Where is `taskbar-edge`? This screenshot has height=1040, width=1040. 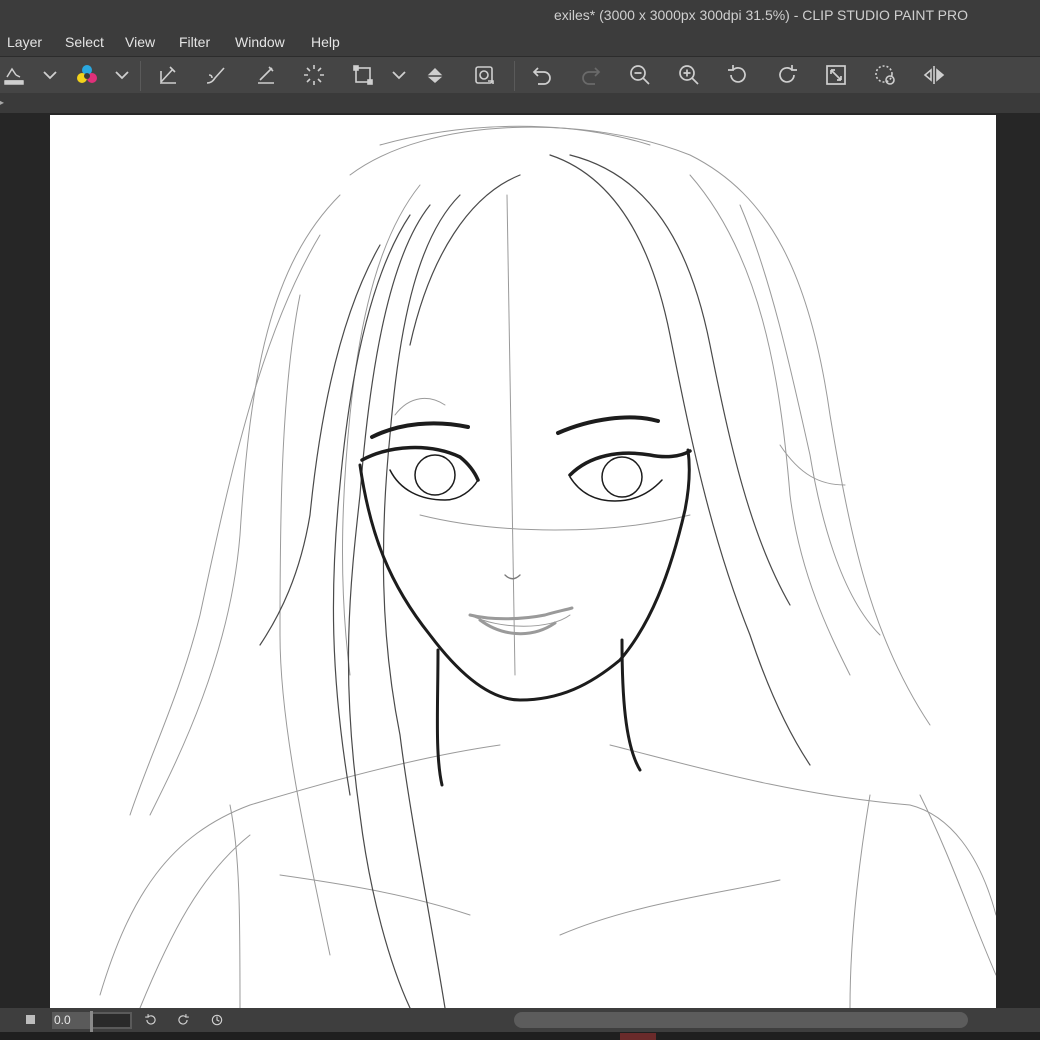 taskbar-edge is located at coordinates (520, 1036).